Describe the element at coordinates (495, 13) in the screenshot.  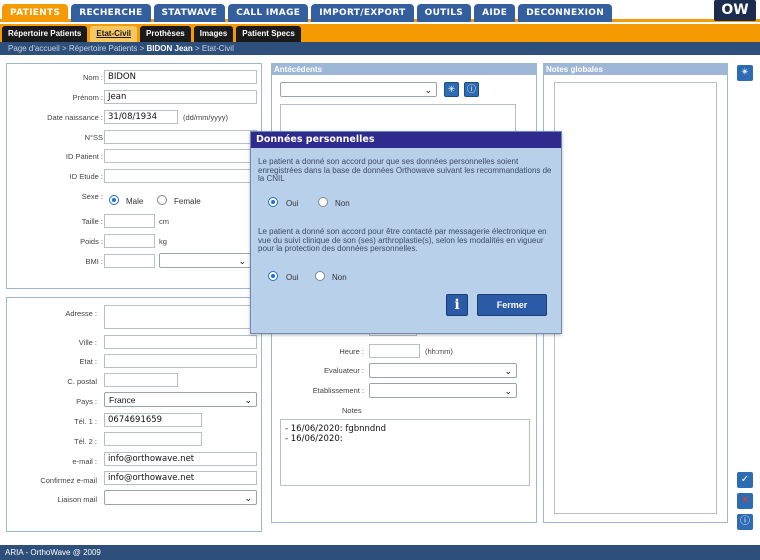
I see `tab-aide: AIDE` at that location.